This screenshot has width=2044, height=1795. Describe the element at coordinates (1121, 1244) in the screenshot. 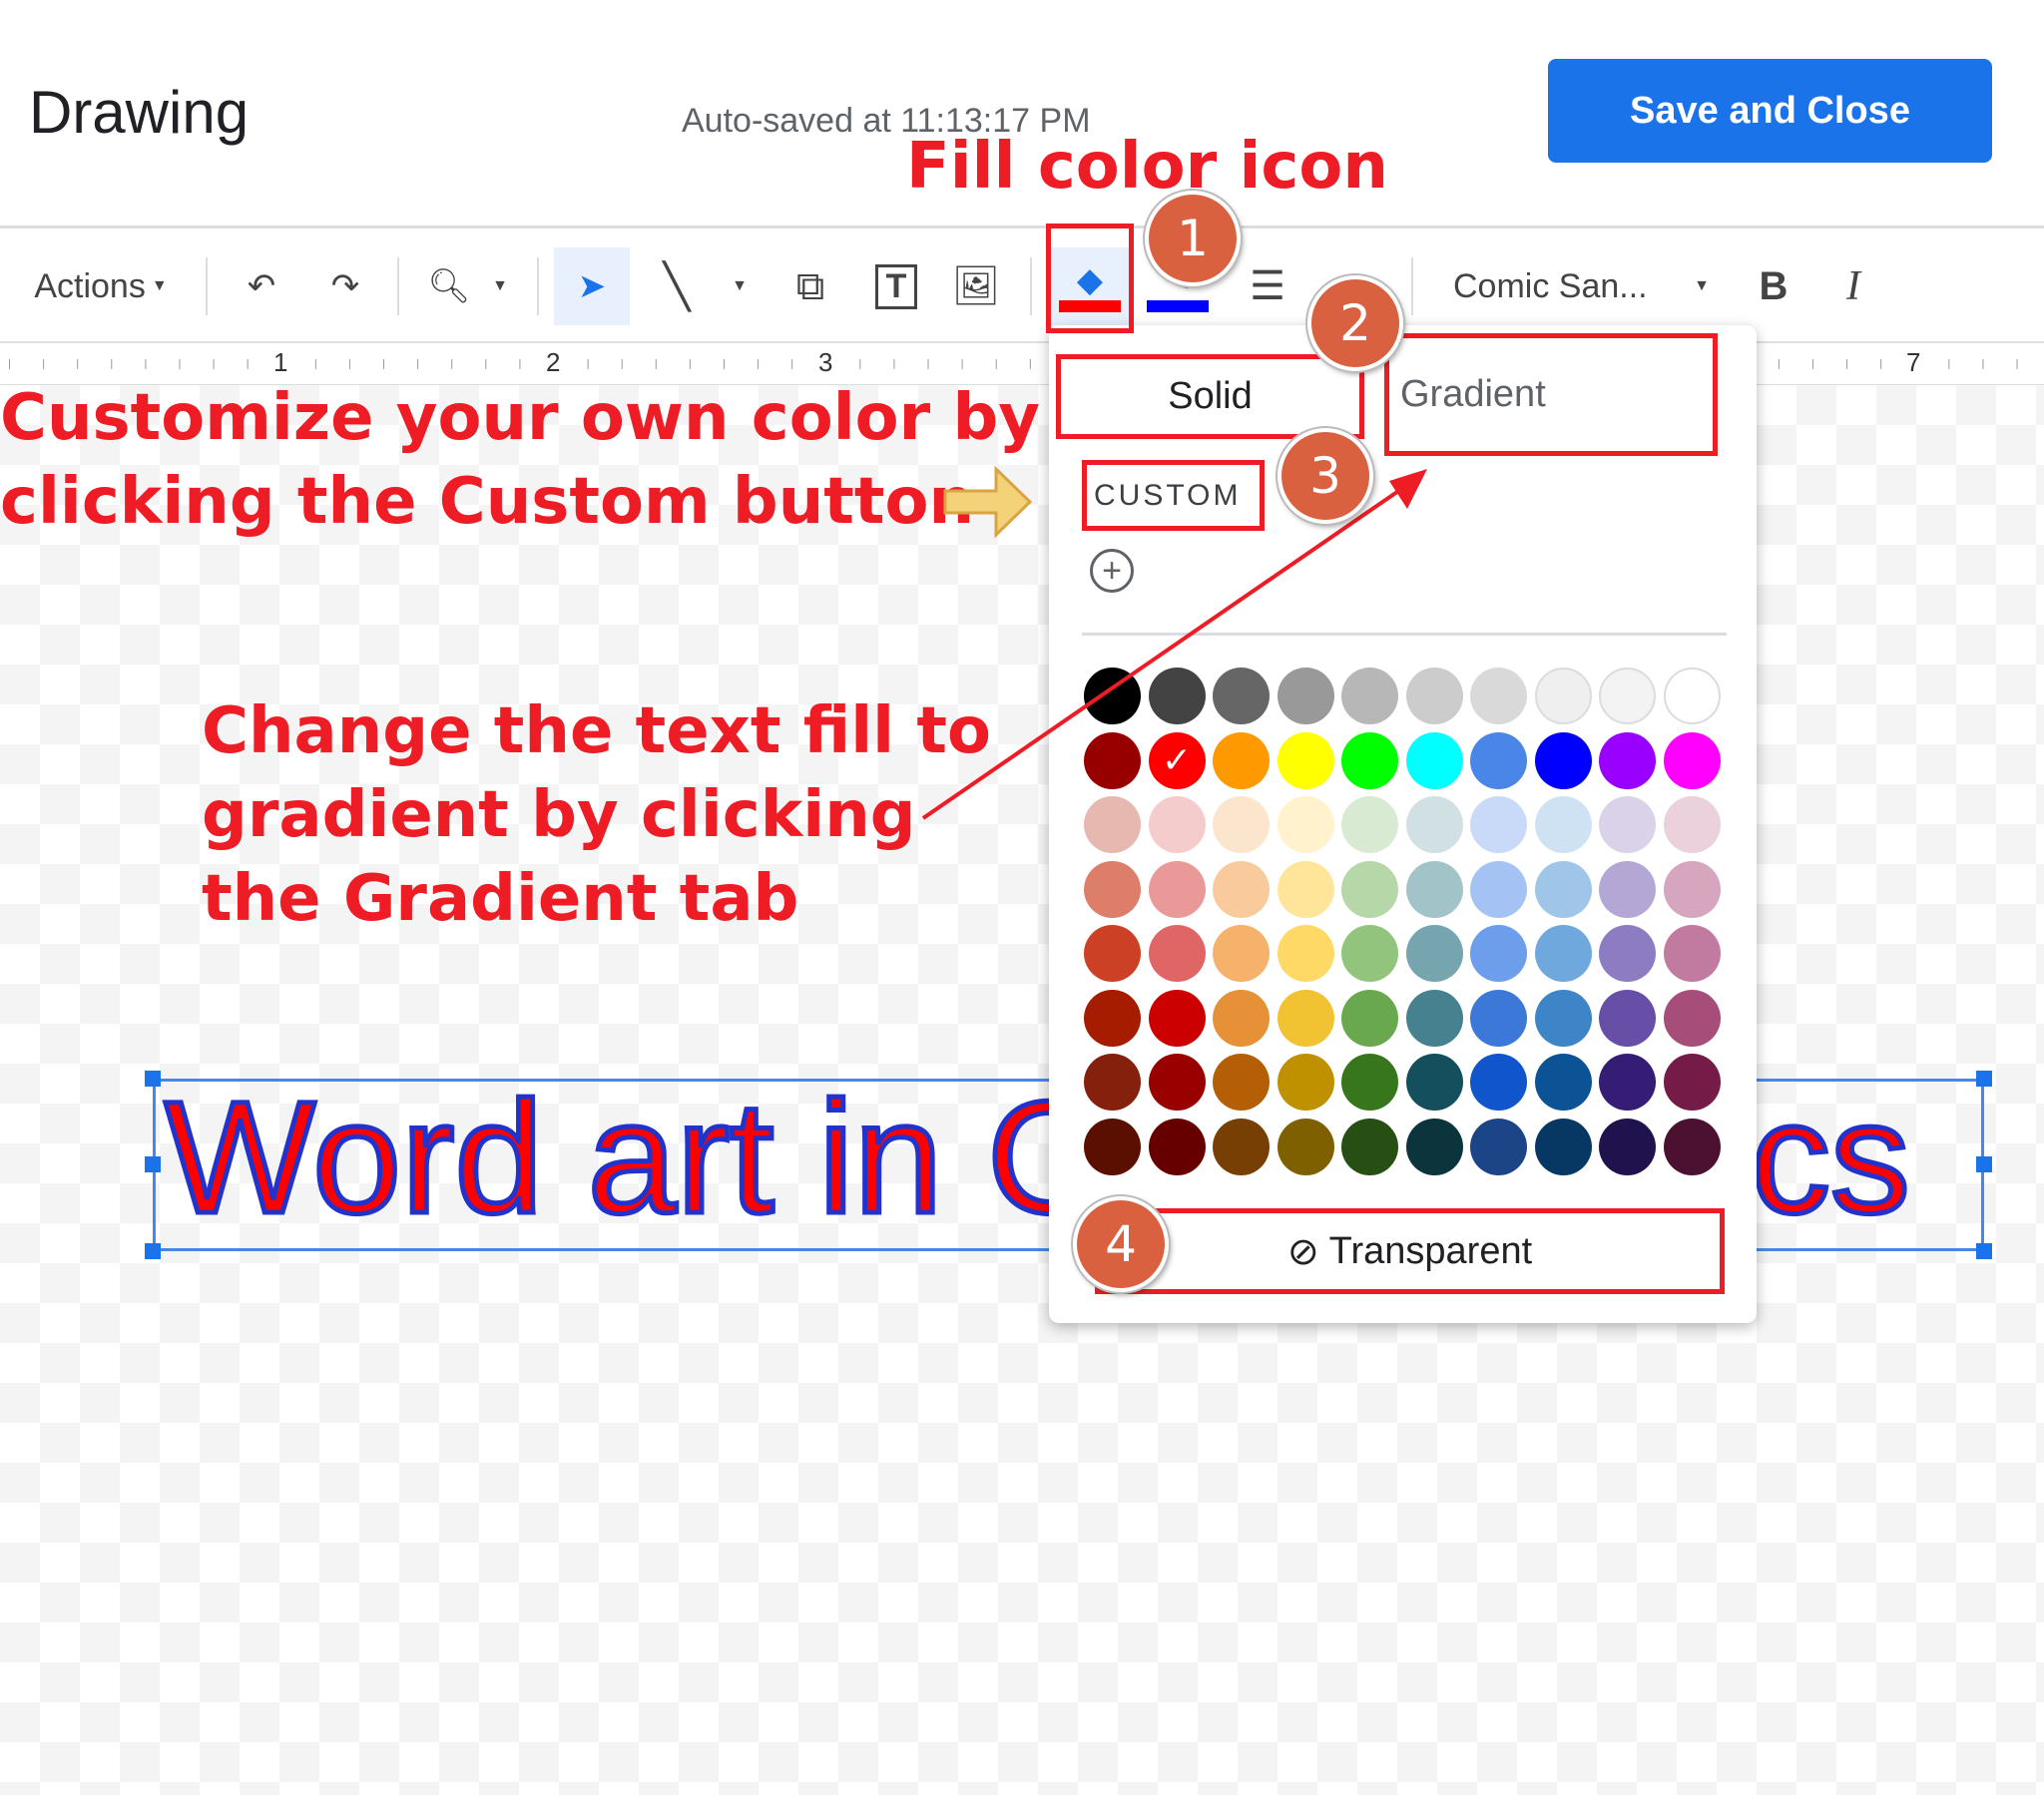

I see `step-badge-4: 4` at that location.